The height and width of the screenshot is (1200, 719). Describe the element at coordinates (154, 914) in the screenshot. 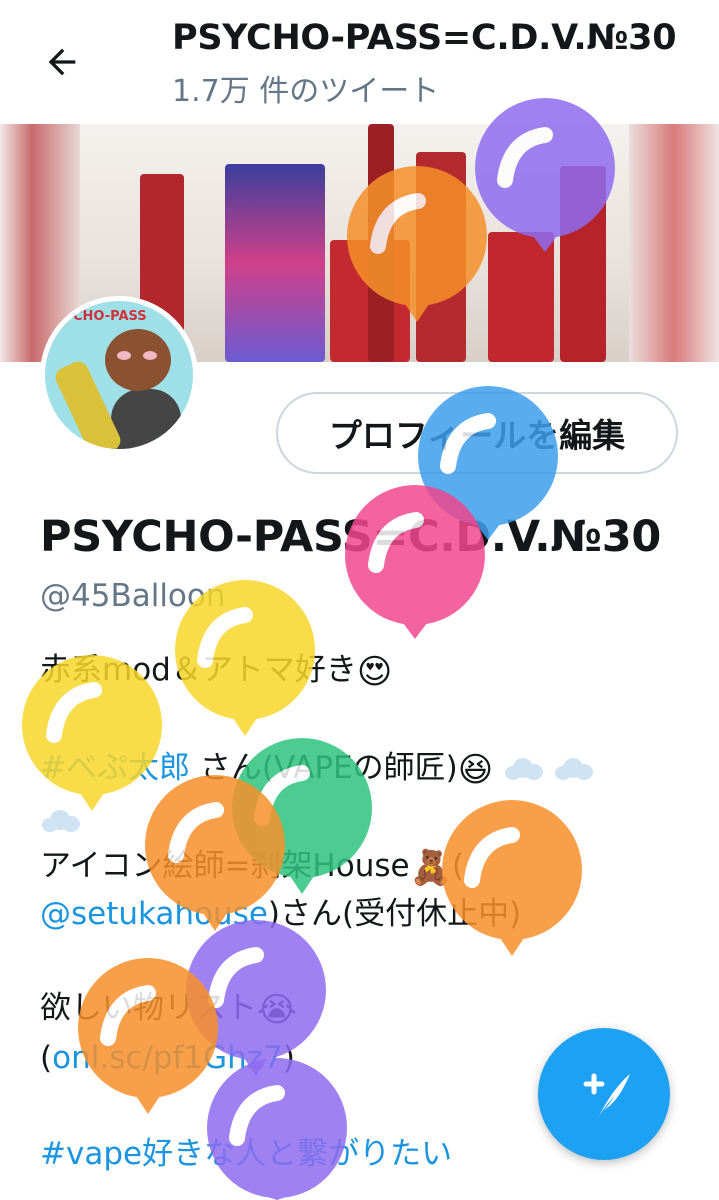

I see `mention-link: @setukahouse` at that location.